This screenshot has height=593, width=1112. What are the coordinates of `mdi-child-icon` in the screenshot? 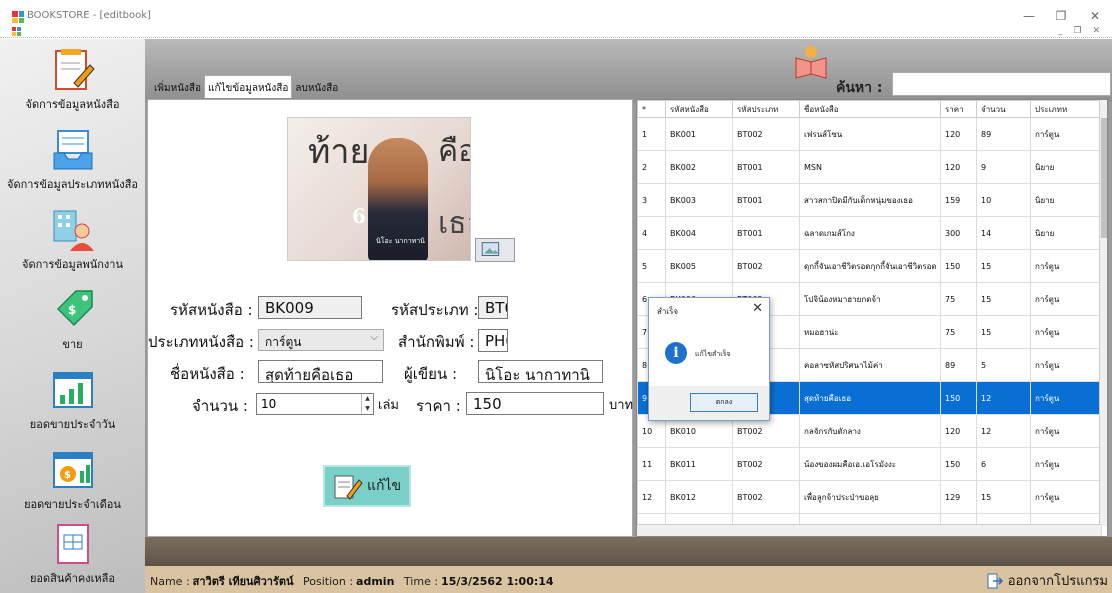 It's located at (16, 31).